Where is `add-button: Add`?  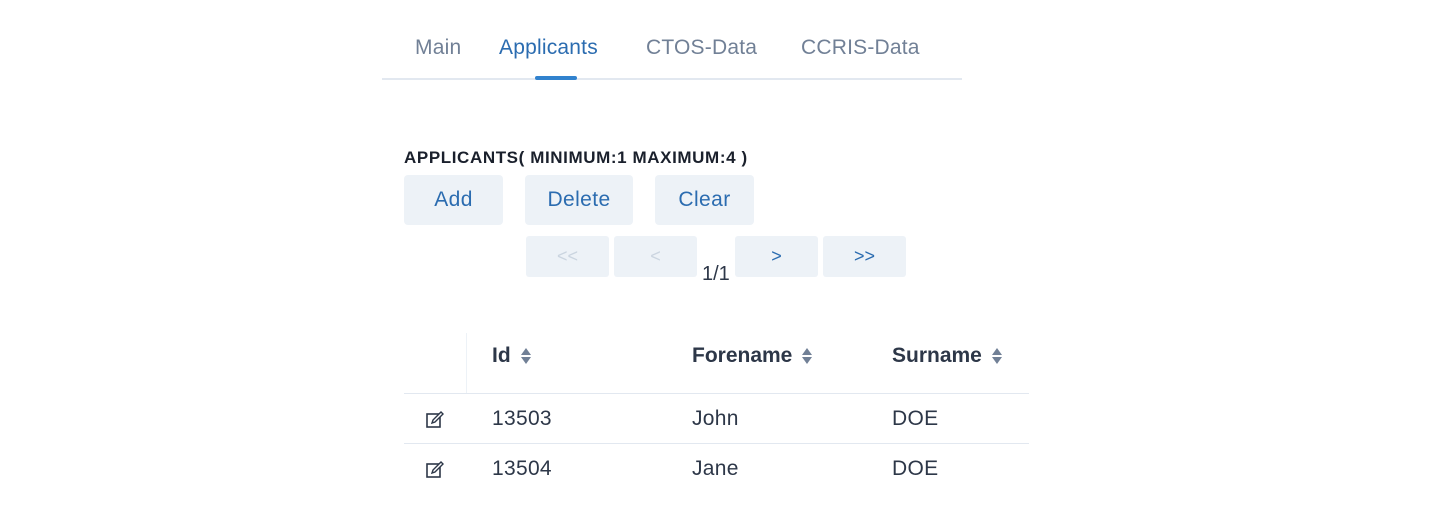
add-button: Add is located at coordinates (453, 200).